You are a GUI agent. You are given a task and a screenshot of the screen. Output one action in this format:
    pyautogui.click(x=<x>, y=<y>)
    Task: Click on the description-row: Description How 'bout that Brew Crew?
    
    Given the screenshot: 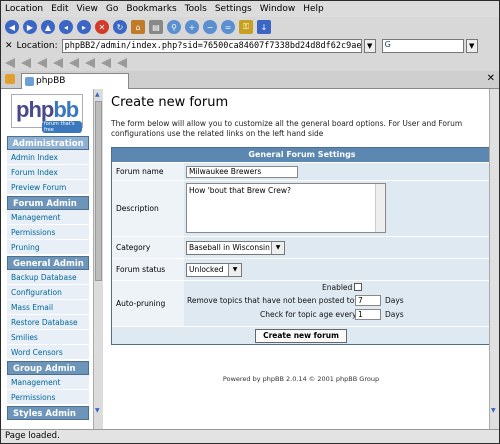 What is the action you would take?
    pyautogui.click(x=302, y=208)
    